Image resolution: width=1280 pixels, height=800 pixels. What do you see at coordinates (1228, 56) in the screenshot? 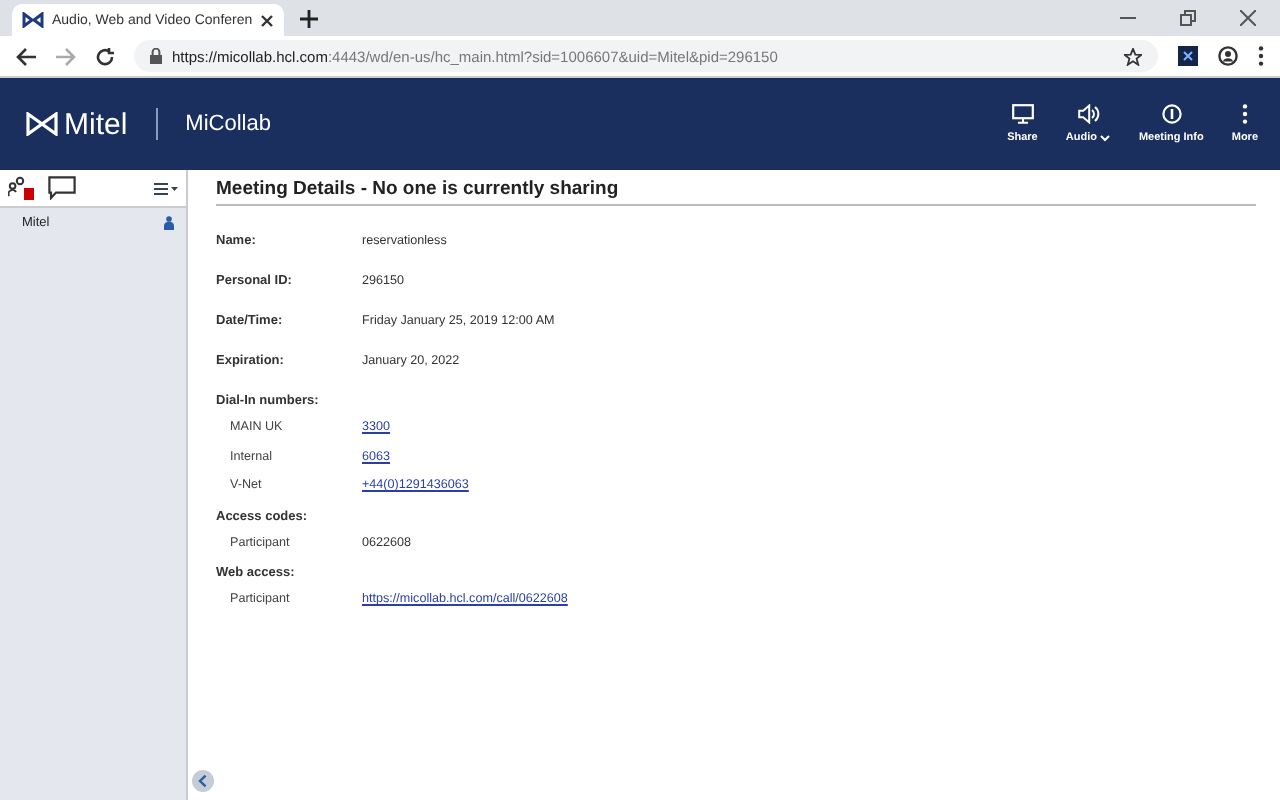
I see `account-icon` at bounding box center [1228, 56].